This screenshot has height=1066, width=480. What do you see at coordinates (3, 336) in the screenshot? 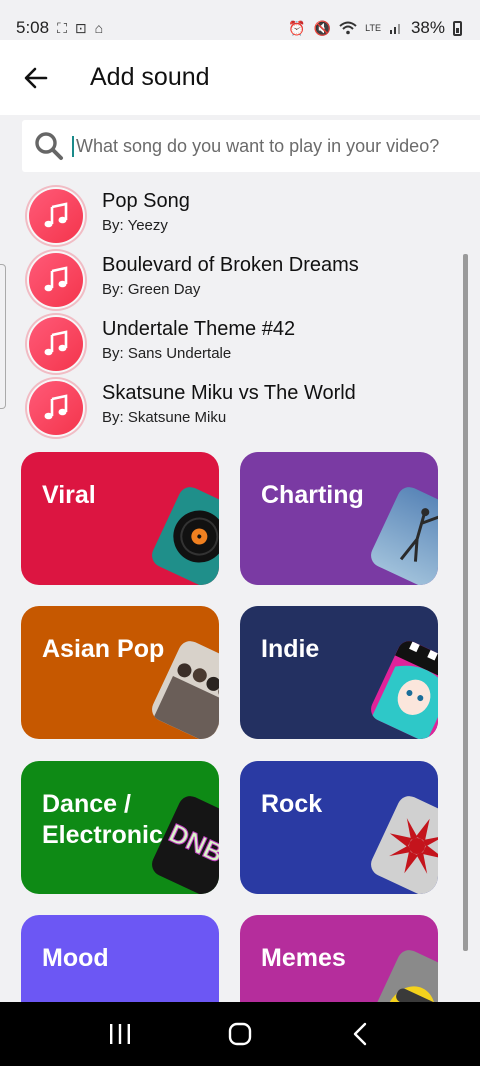
I see `edge-panel-handle` at bounding box center [3, 336].